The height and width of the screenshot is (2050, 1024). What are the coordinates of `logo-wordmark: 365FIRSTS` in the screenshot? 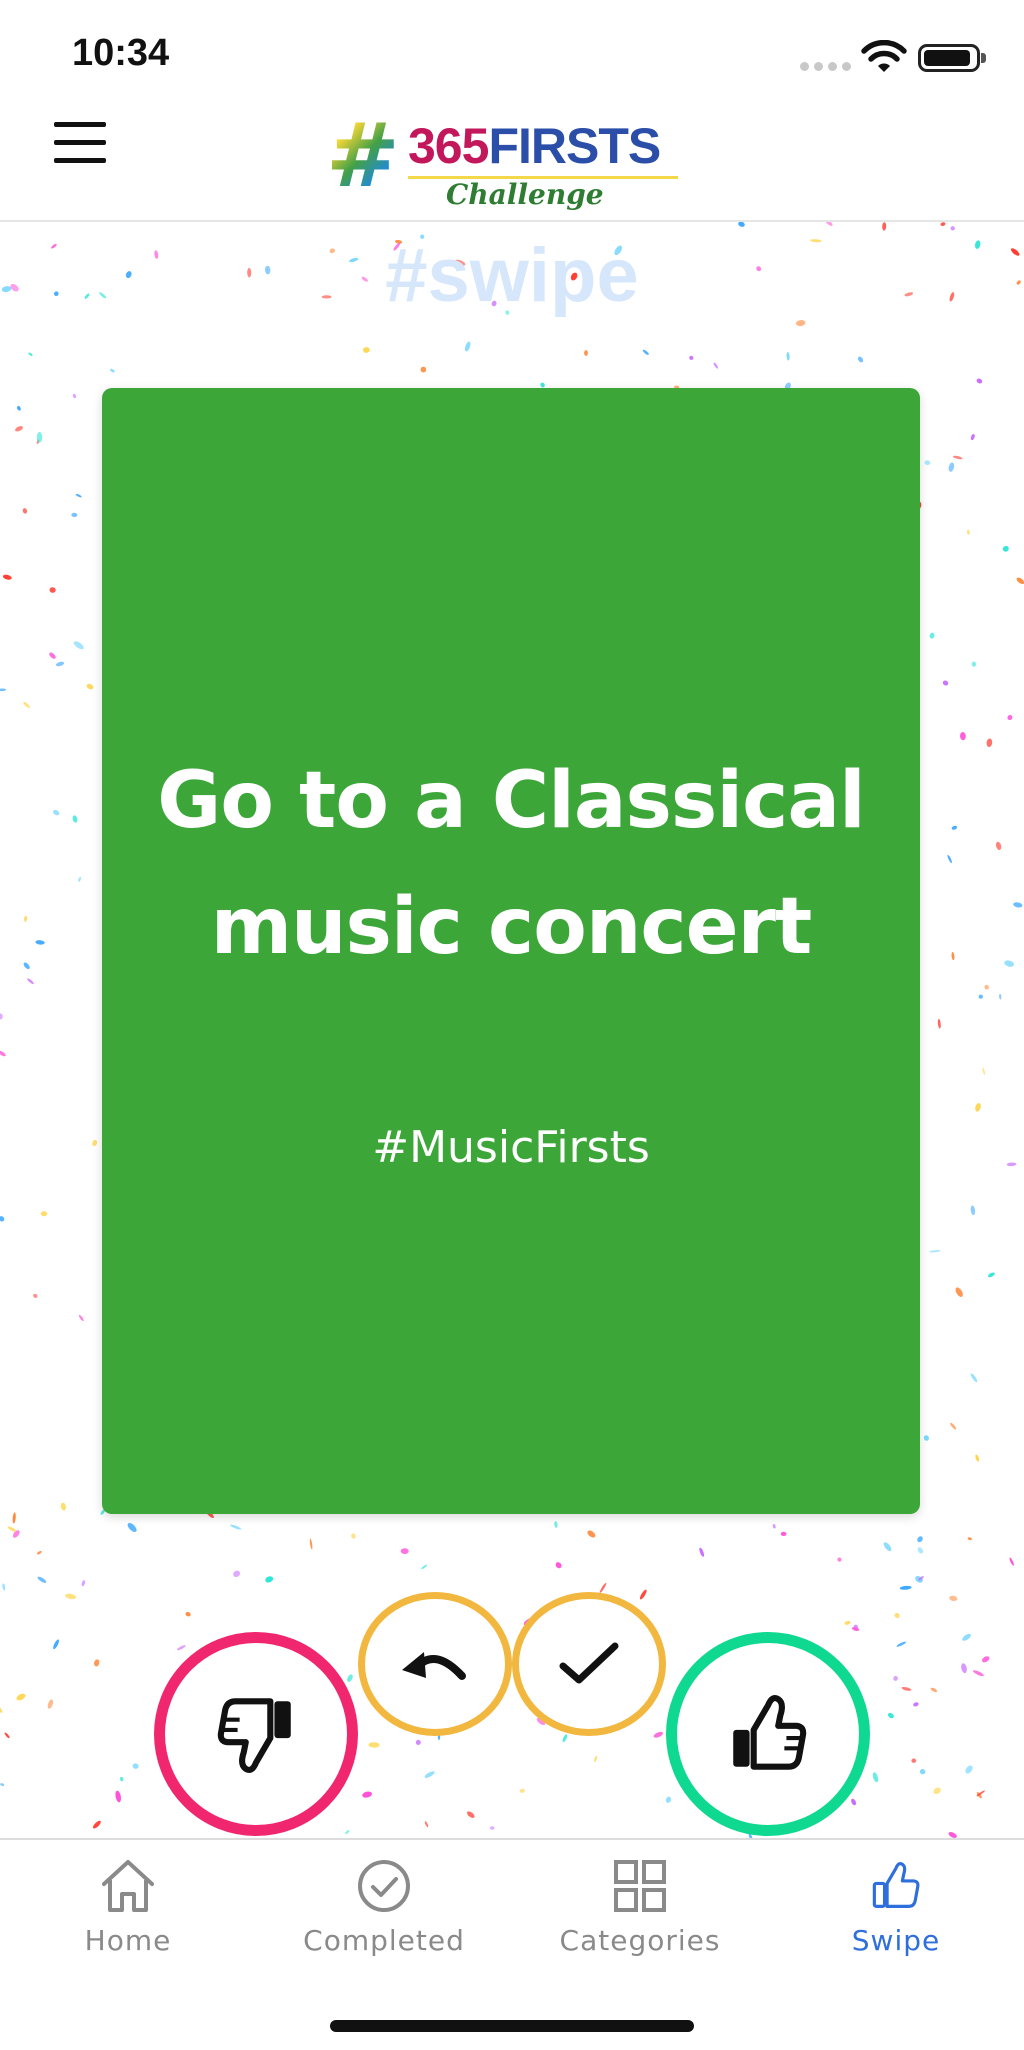 It's located at (534, 146).